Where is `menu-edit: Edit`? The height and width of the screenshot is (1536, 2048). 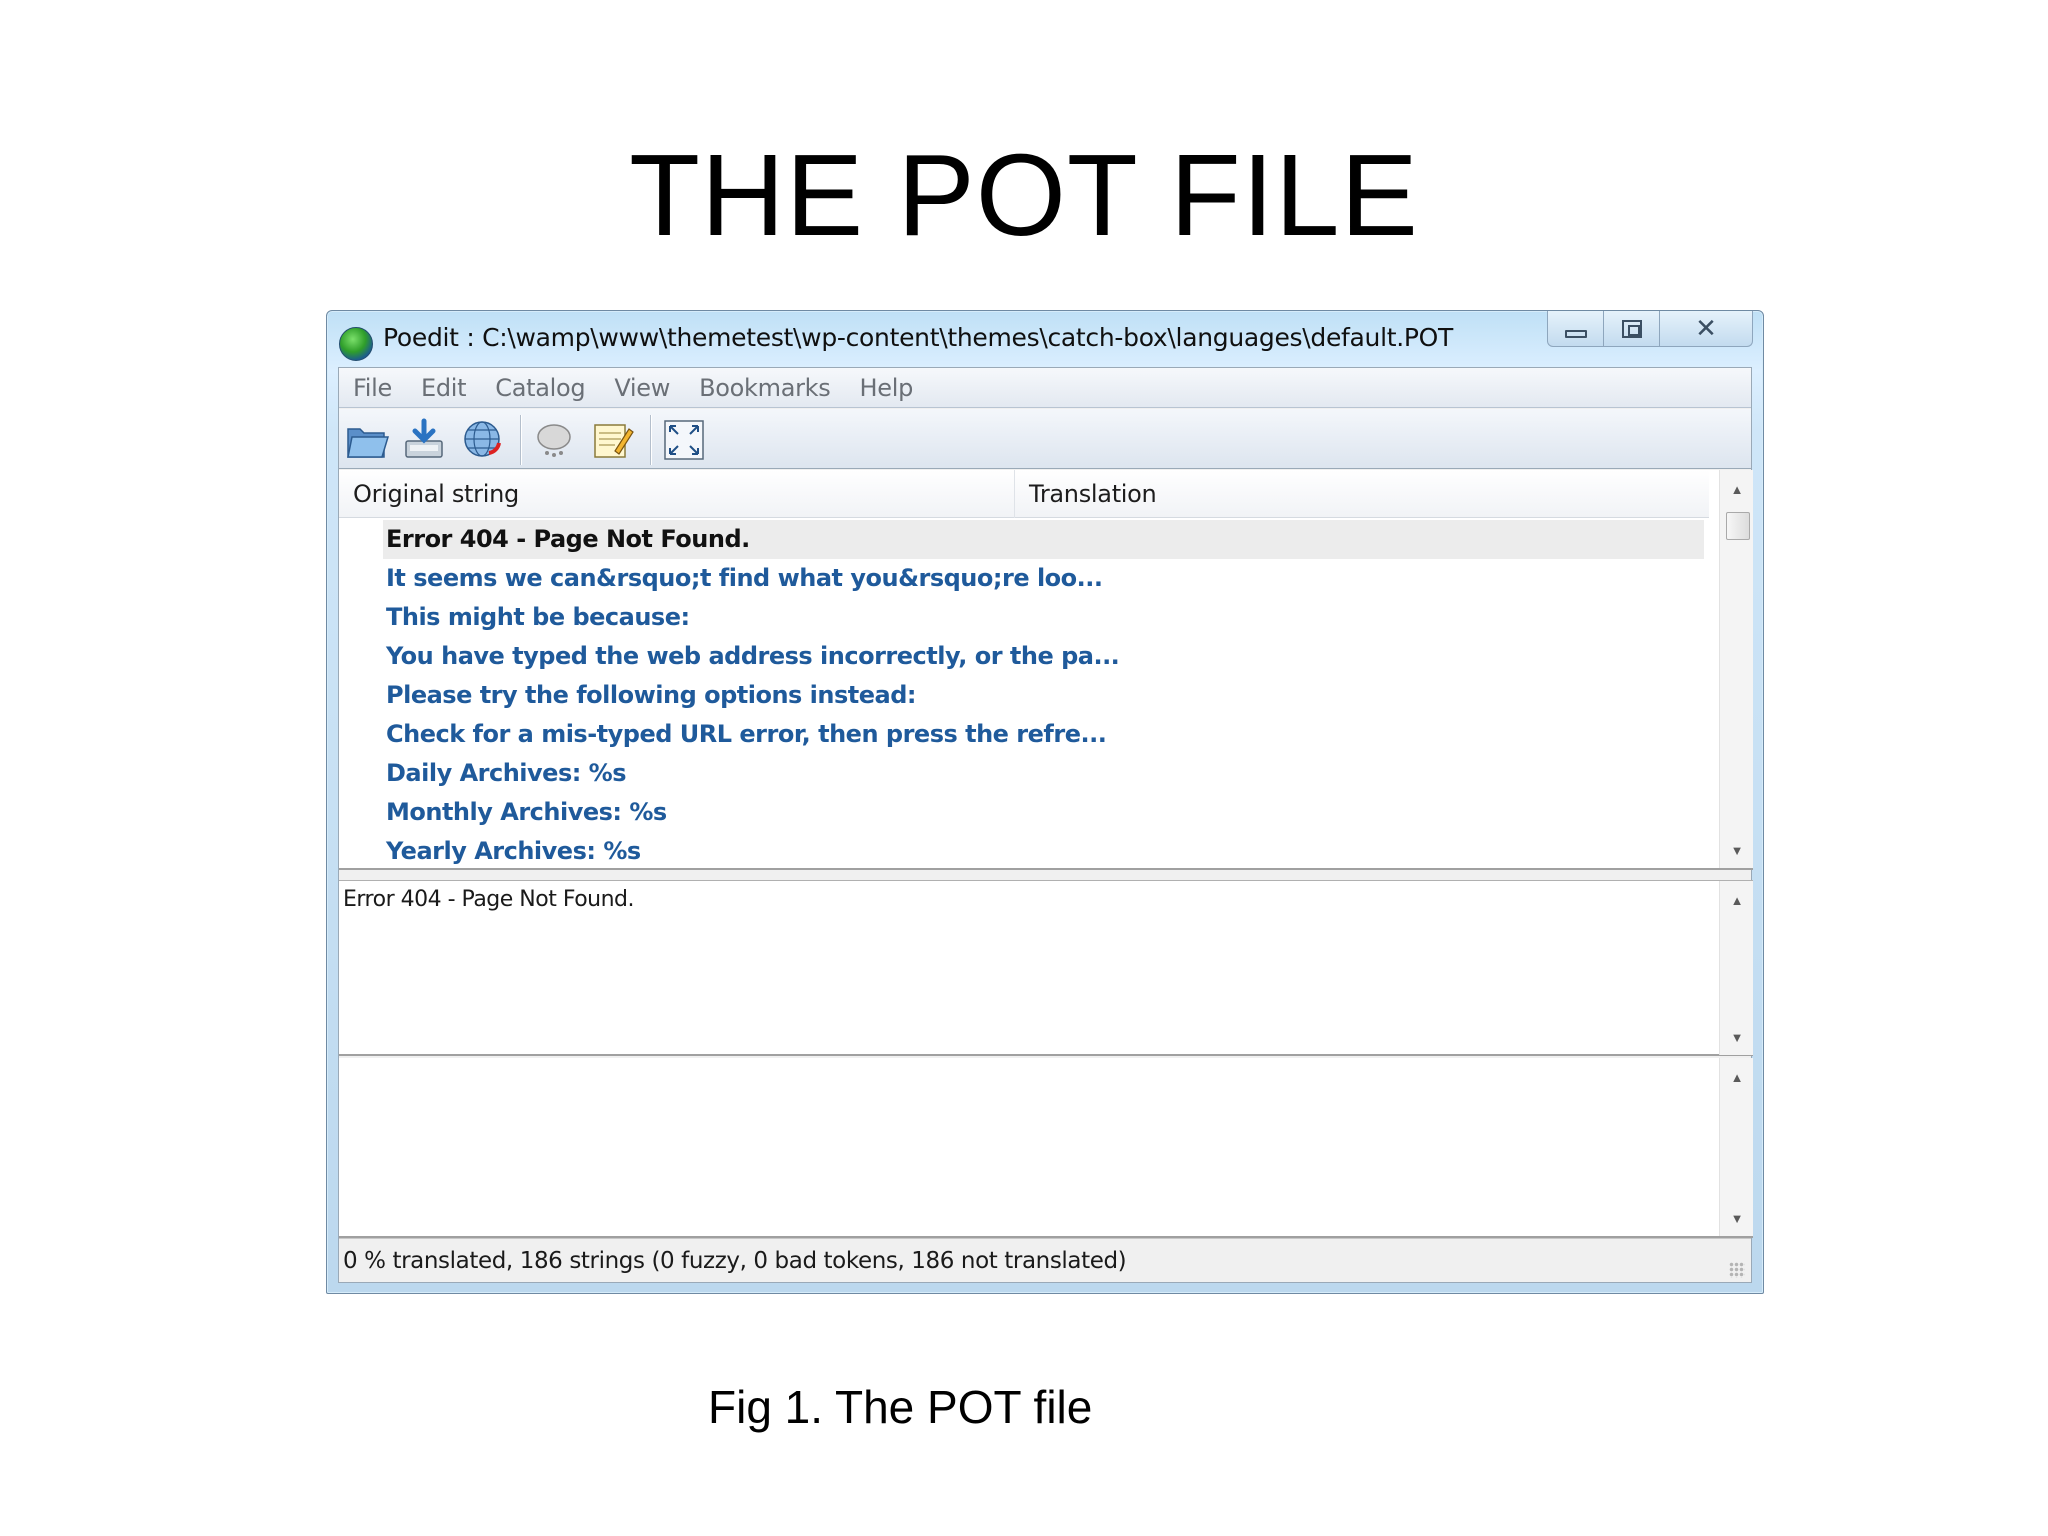 menu-edit: Edit is located at coordinates (444, 388).